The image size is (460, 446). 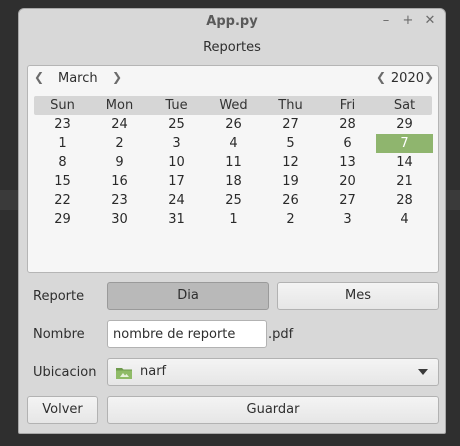 I want to click on next-year-icon: ❯, so click(x=429, y=77).